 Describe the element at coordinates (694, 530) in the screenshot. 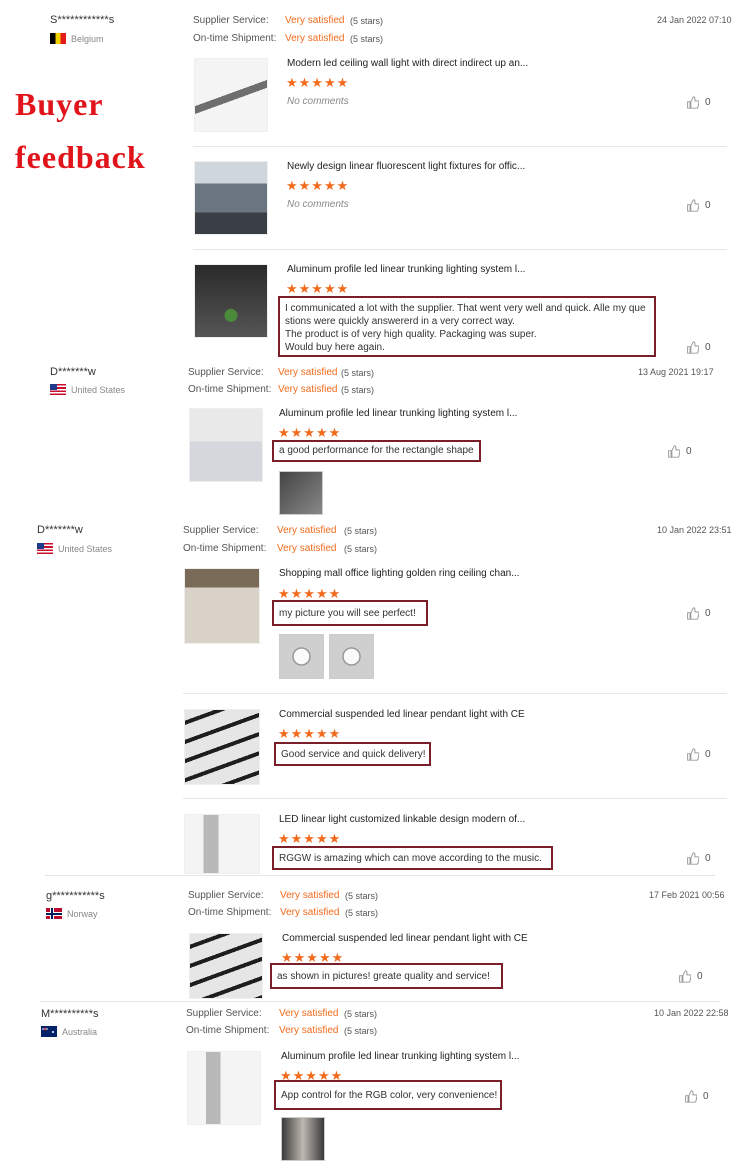

I see `review-date: 10 Jan 2022 23:51` at that location.